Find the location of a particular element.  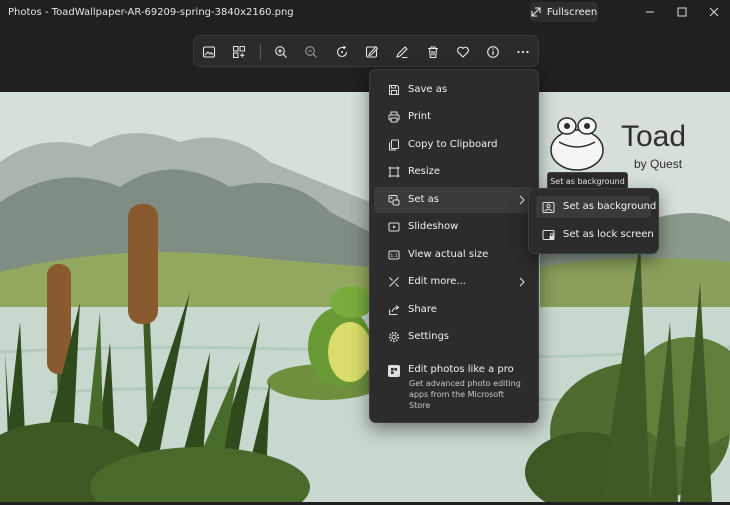

zoom-out-button is located at coordinates (311, 52).